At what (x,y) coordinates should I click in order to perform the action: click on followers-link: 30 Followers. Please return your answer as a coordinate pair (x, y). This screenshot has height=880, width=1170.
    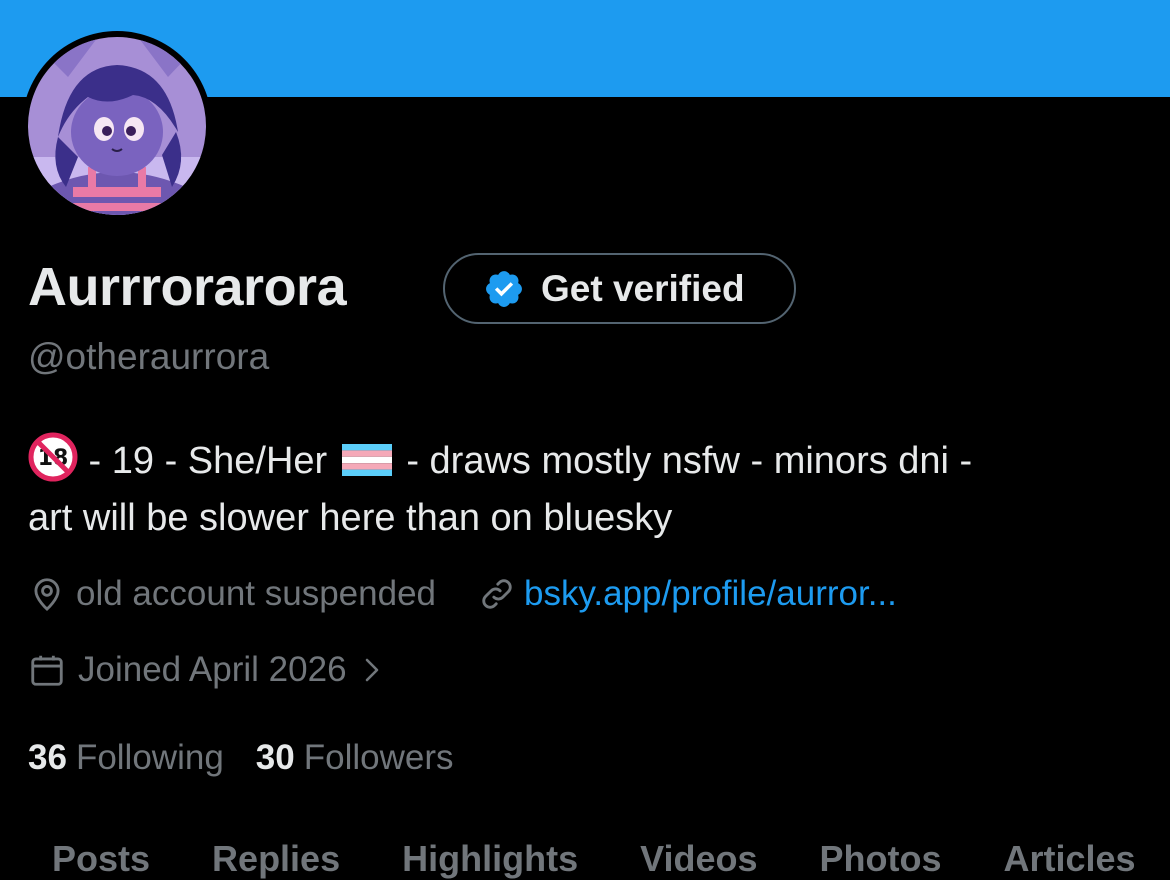
    Looking at the image, I should click on (355, 758).